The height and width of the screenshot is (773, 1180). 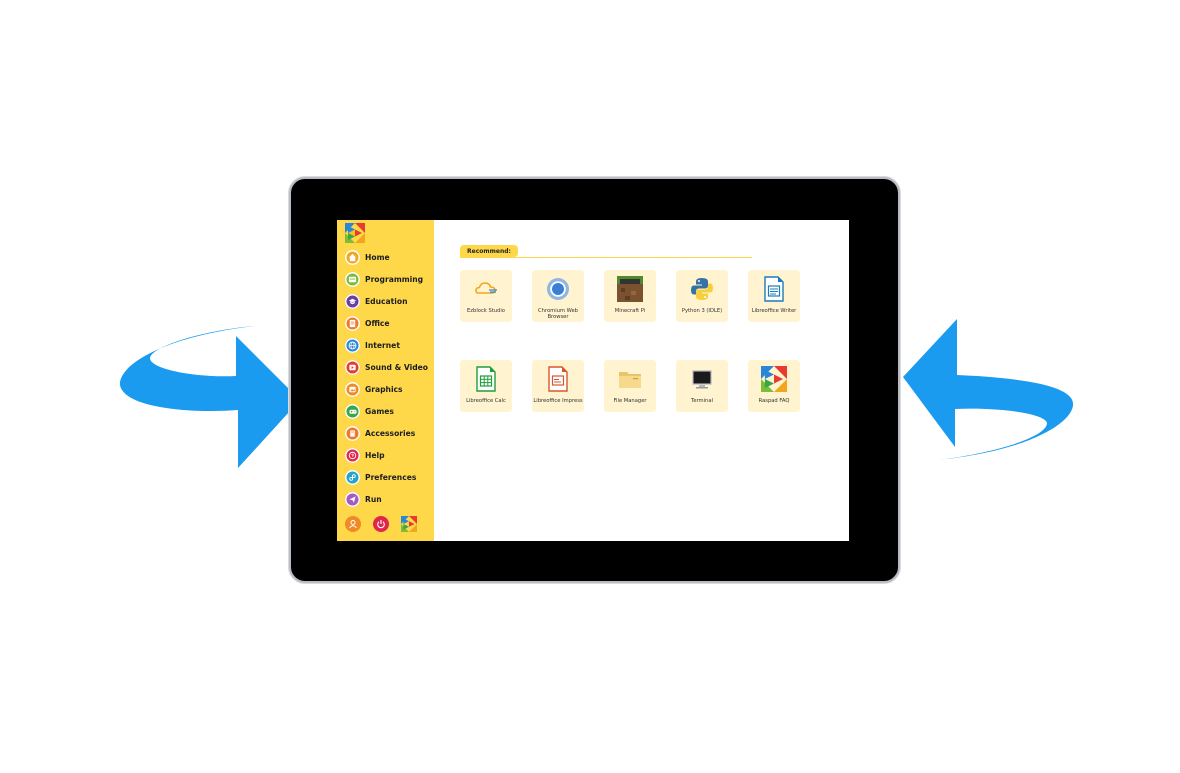 I want to click on sidebar-bottom-bar, so click(x=385, y=525).